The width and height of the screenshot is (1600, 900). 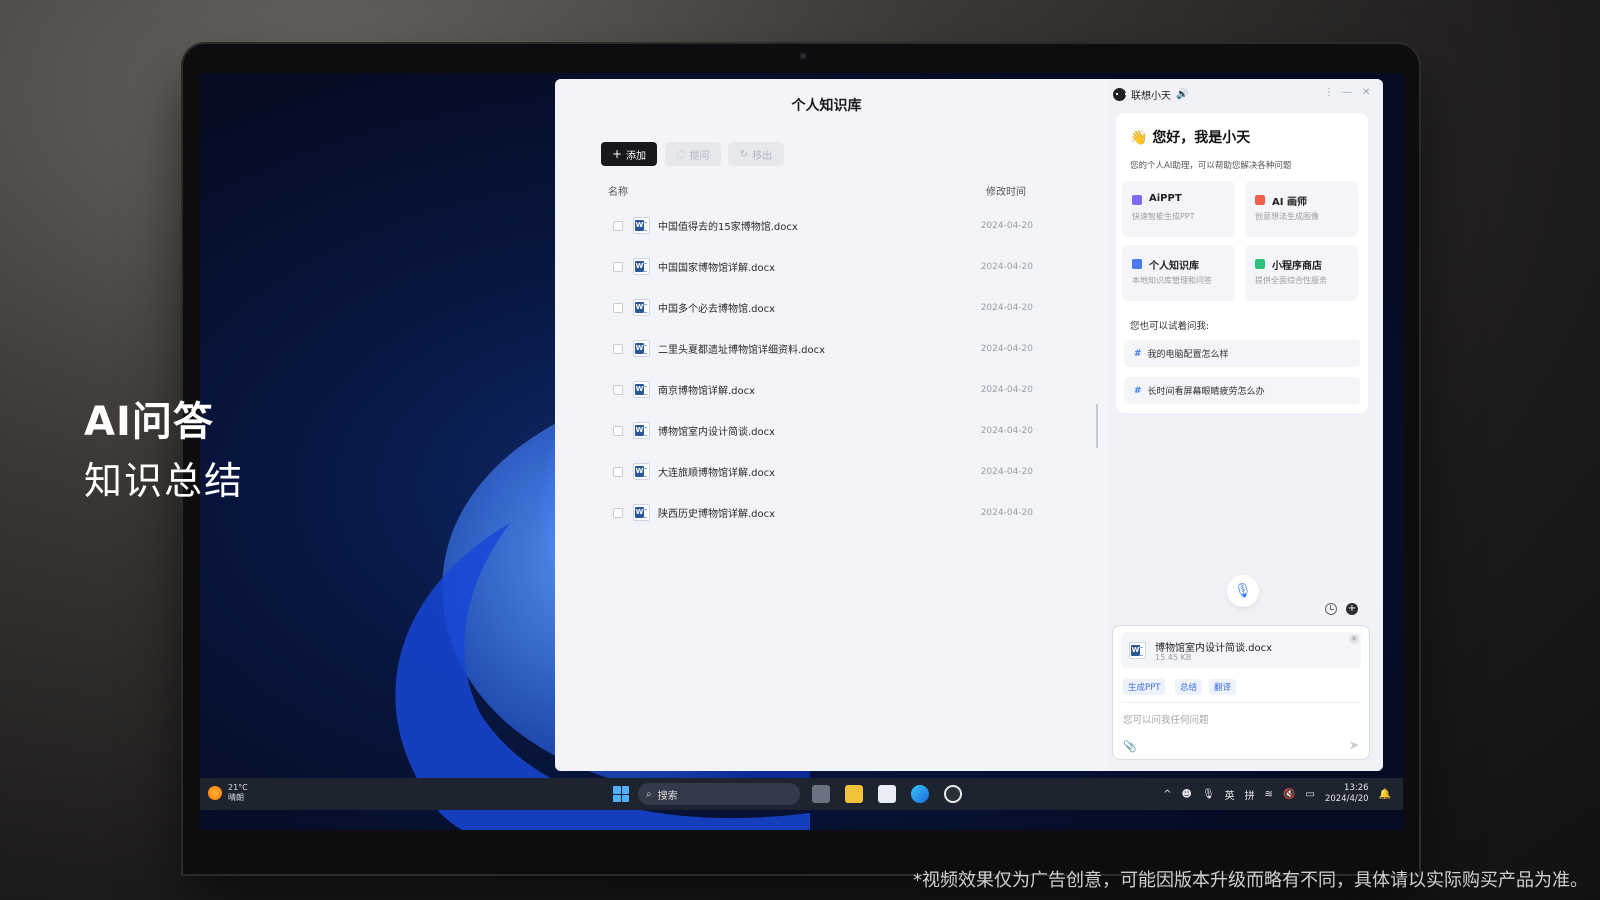 I want to click on remove-button: ↻ 移出, so click(x=756, y=154).